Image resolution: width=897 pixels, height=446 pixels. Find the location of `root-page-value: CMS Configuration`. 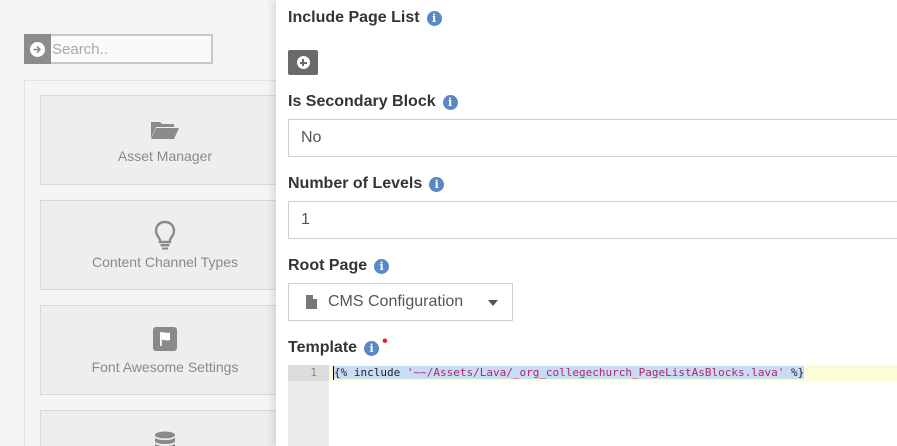

root-page-value: CMS Configuration is located at coordinates (396, 301).